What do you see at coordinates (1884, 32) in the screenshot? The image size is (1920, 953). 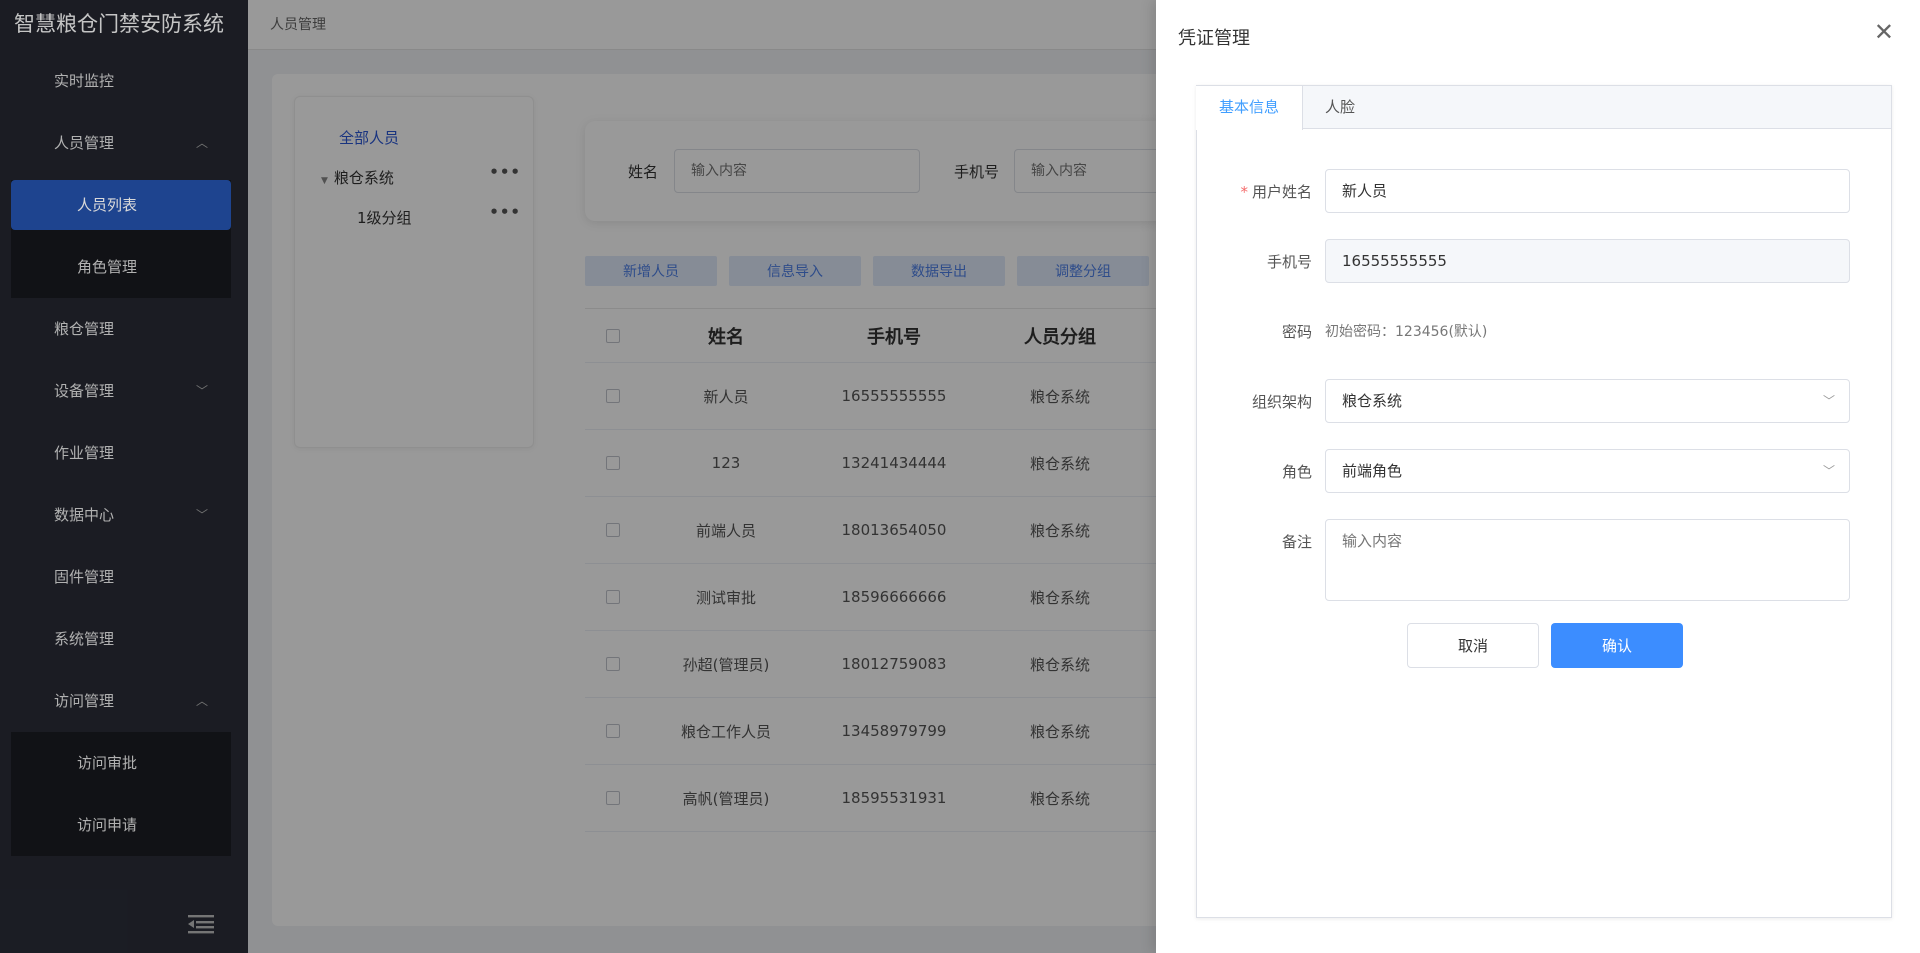 I see `close-icon: ✕` at bounding box center [1884, 32].